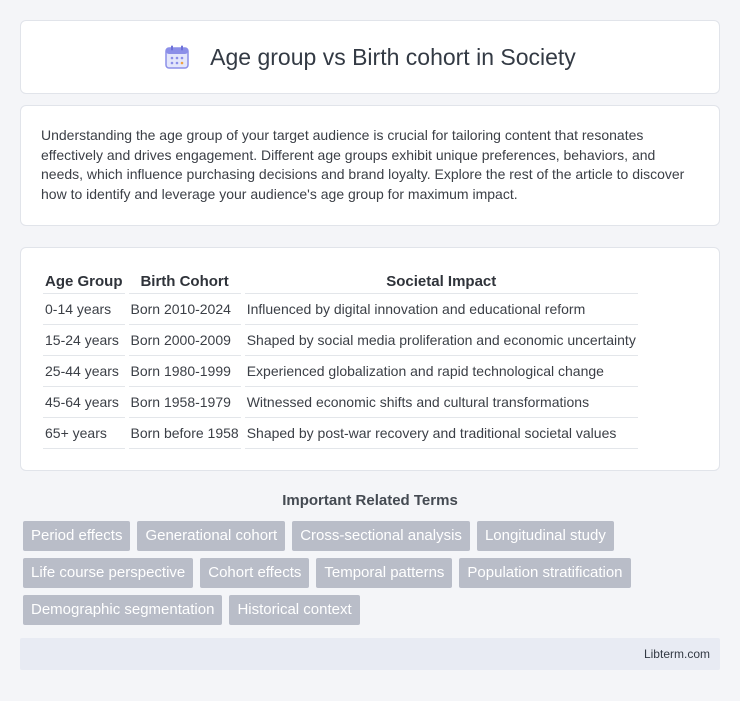 The image size is (740, 701). I want to click on tag-generational-cohort: Generational cohort, so click(211, 536).